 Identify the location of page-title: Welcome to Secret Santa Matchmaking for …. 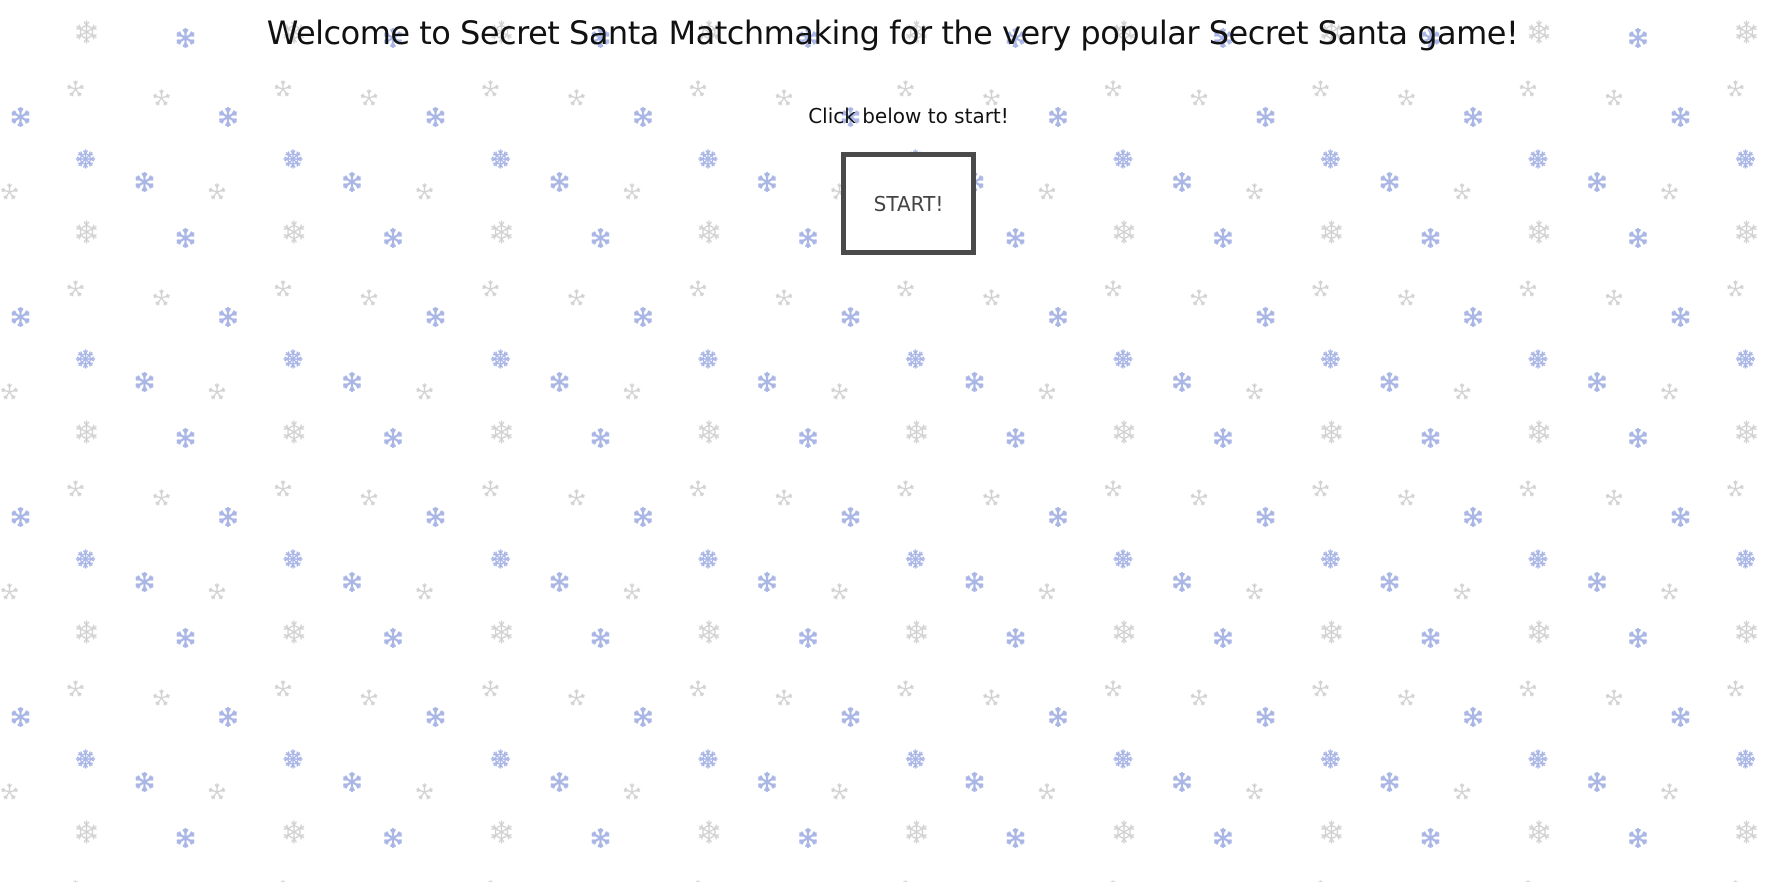
(892, 33).